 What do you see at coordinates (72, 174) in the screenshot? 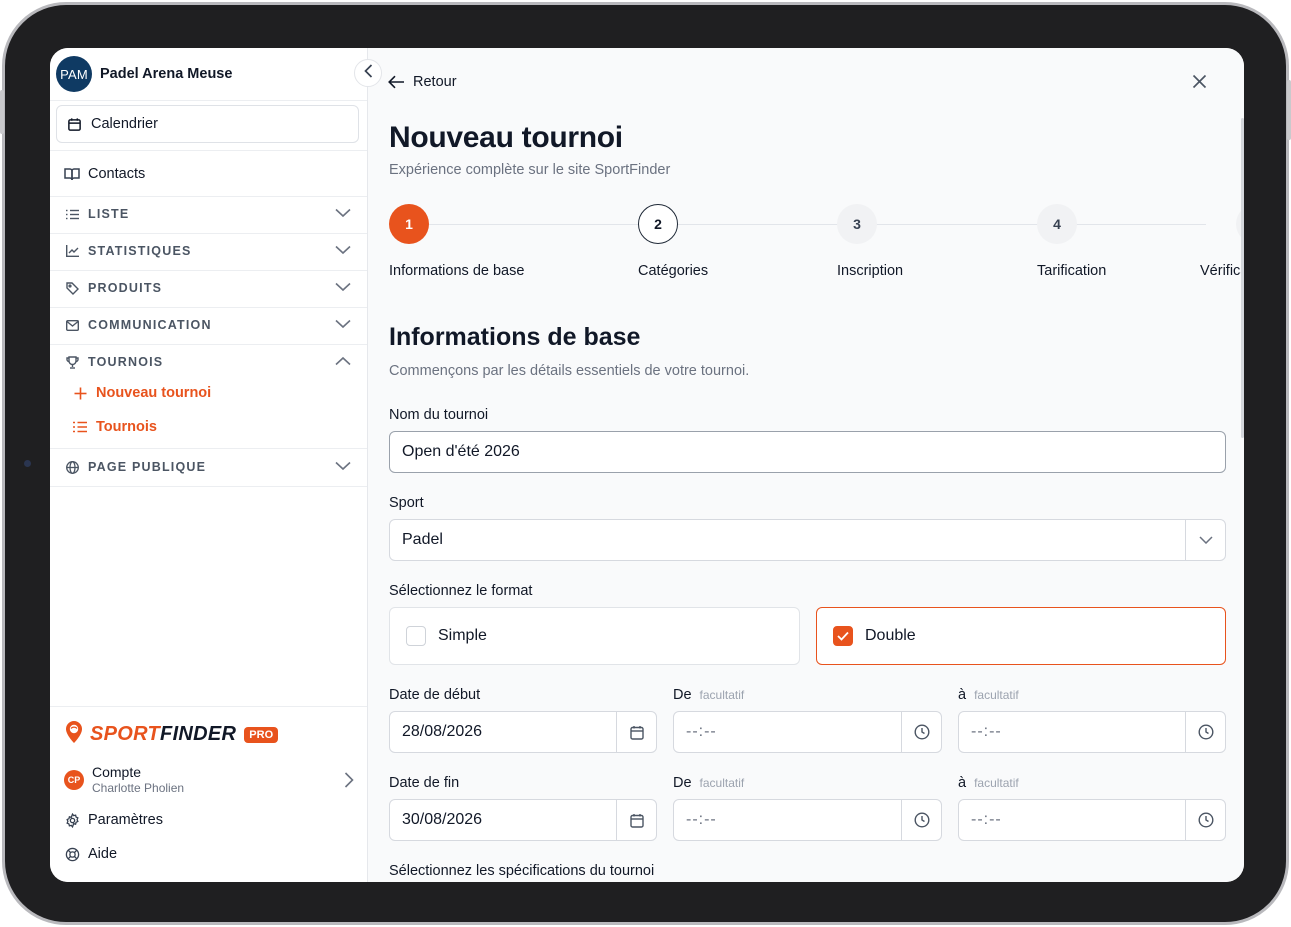
I see `book-icon` at bounding box center [72, 174].